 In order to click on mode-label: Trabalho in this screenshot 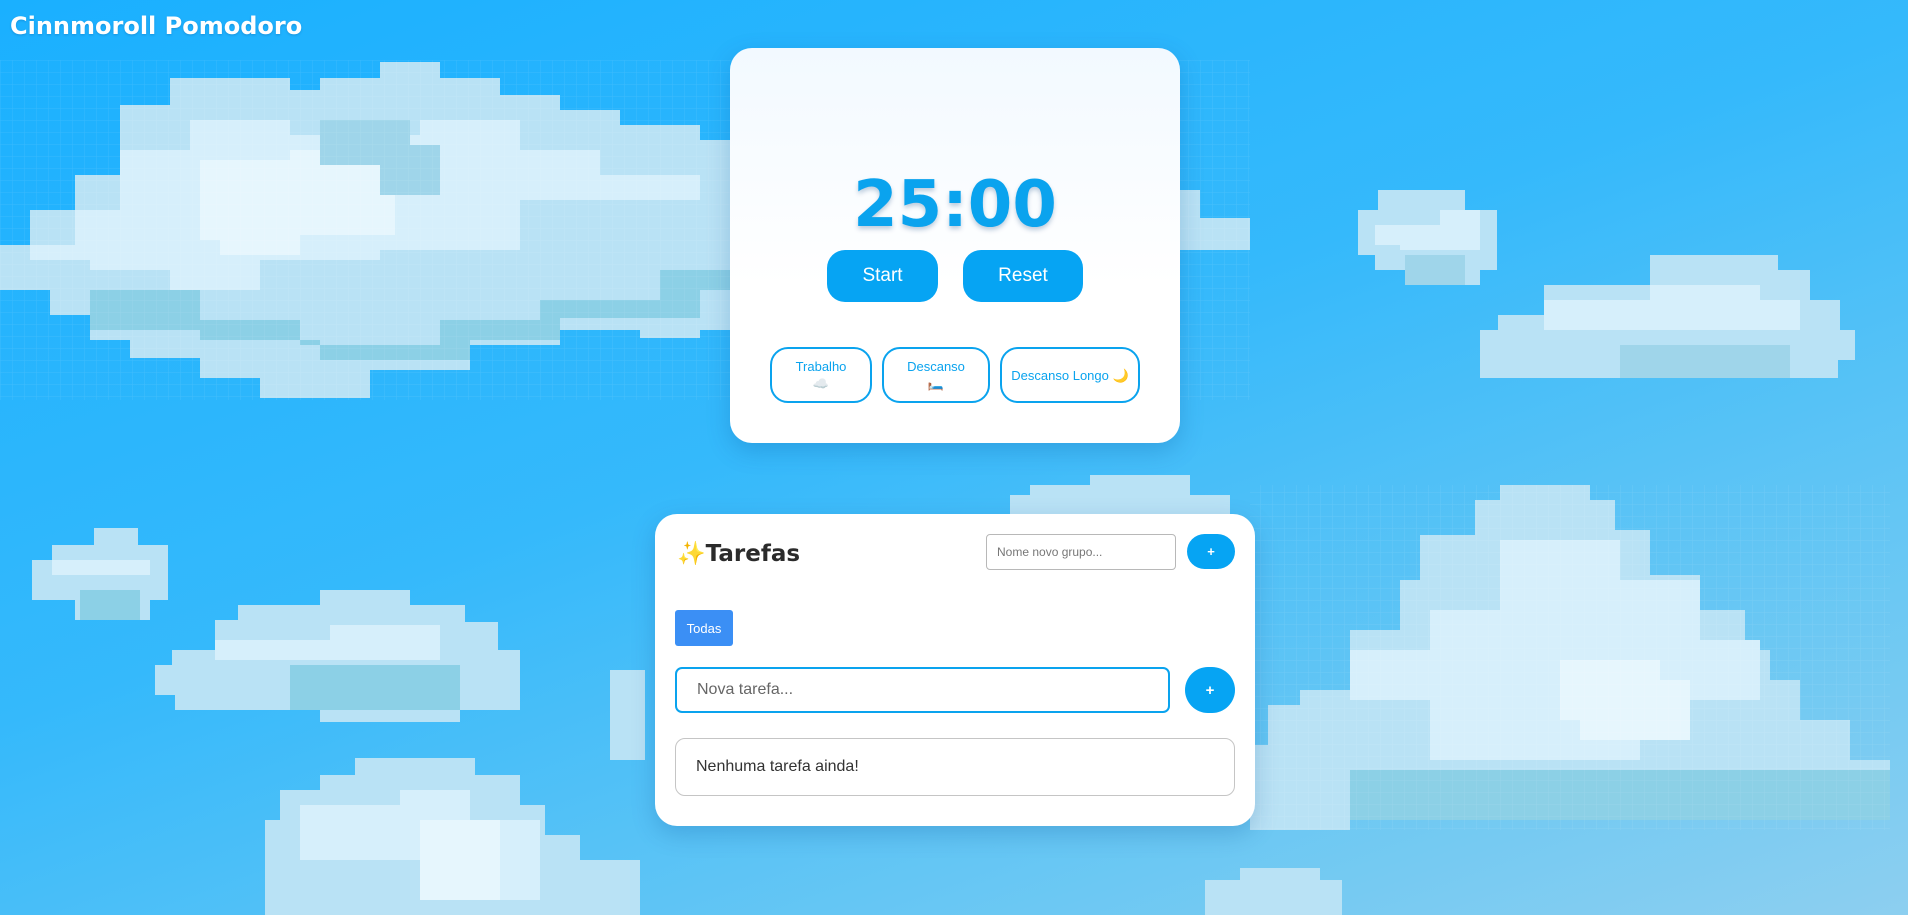, I will do `click(821, 366)`.